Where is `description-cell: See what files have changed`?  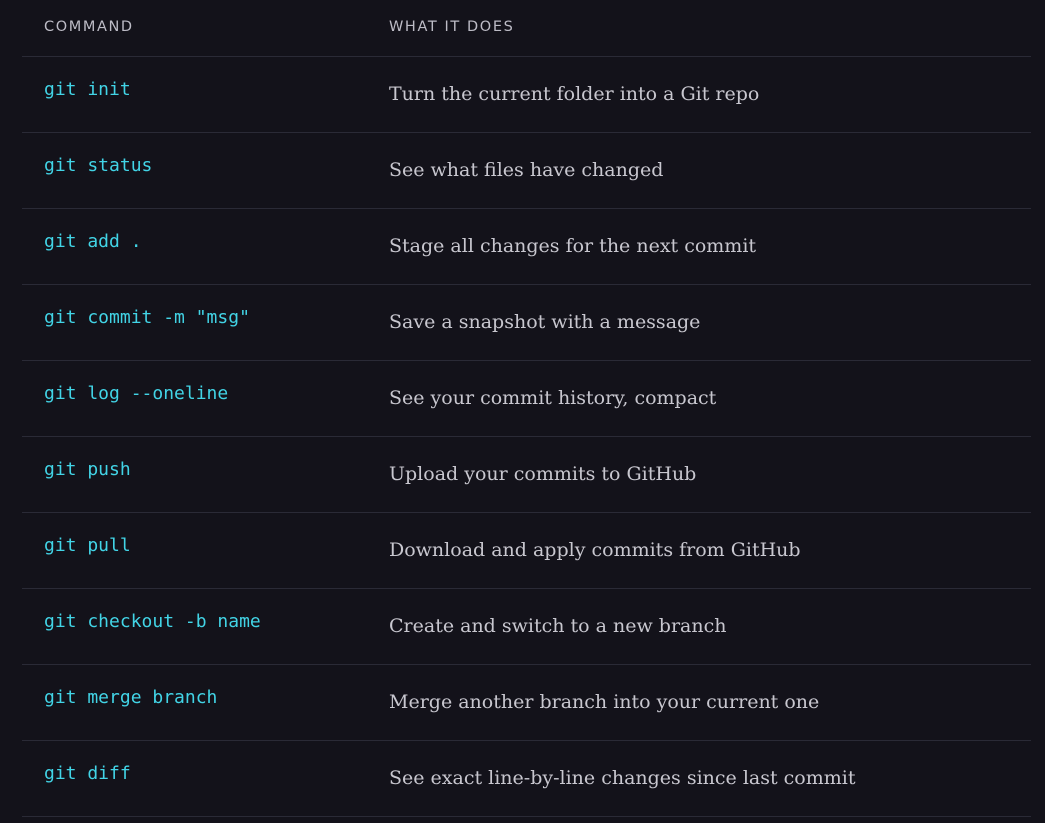 description-cell: See what files have changed is located at coordinates (526, 170).